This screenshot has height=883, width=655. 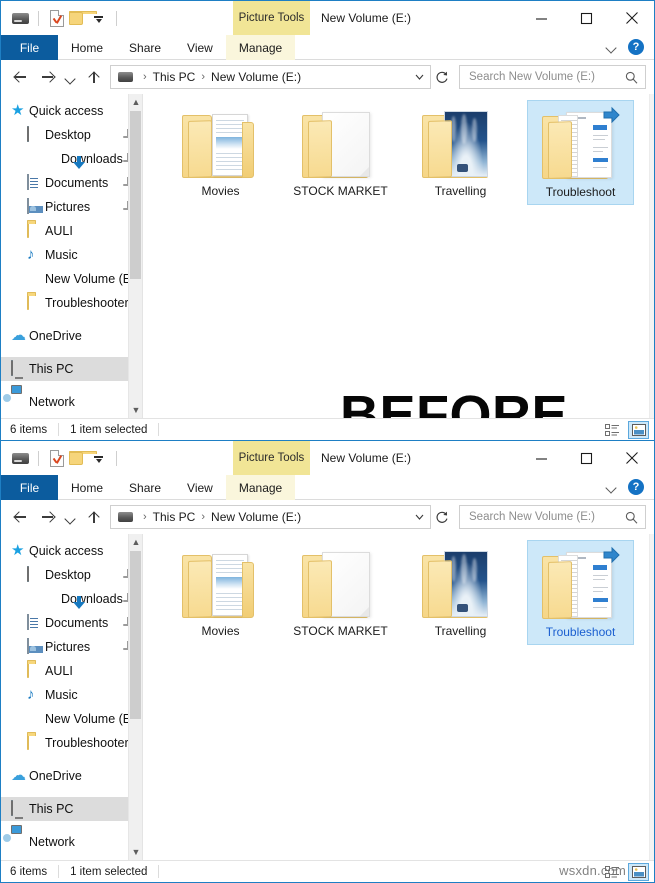 What do you see at coordinates (59, 429) in the screenshot?
I see `status-divider` at bounding box center [59, 429].